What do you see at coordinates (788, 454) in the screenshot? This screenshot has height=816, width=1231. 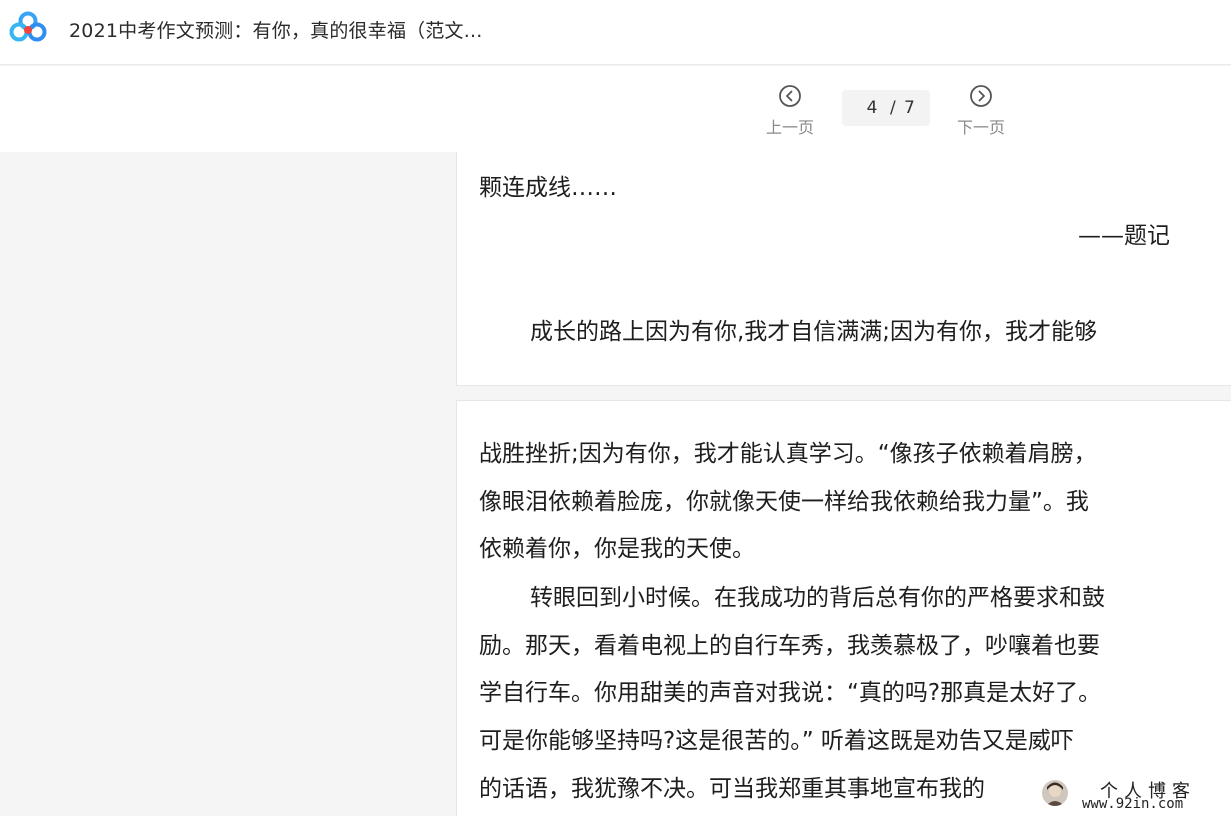 I see `text-line: 战胜挫折;因为有你，我才能认真学习。“像孩子依赖着肩膀，` at bounding box center [788, 454].